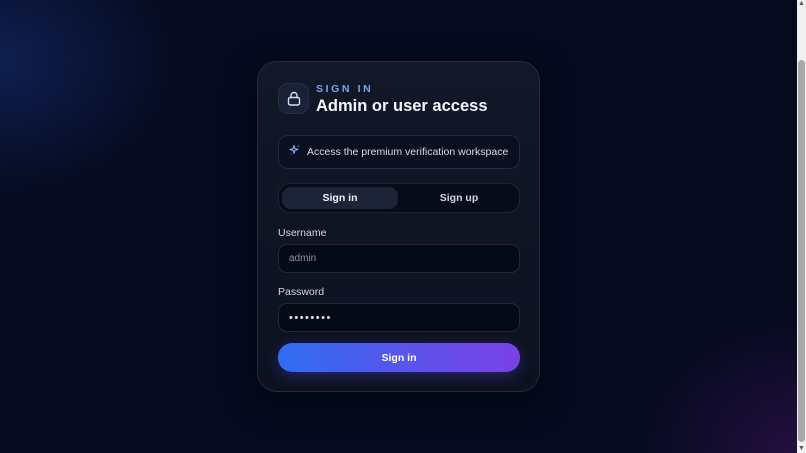 This screenshot has width=806, height=453. What do you see at coordinates (801, 251) in the screenshot?
I see `scrollbar-thumb` at bounding box center [801, 251].